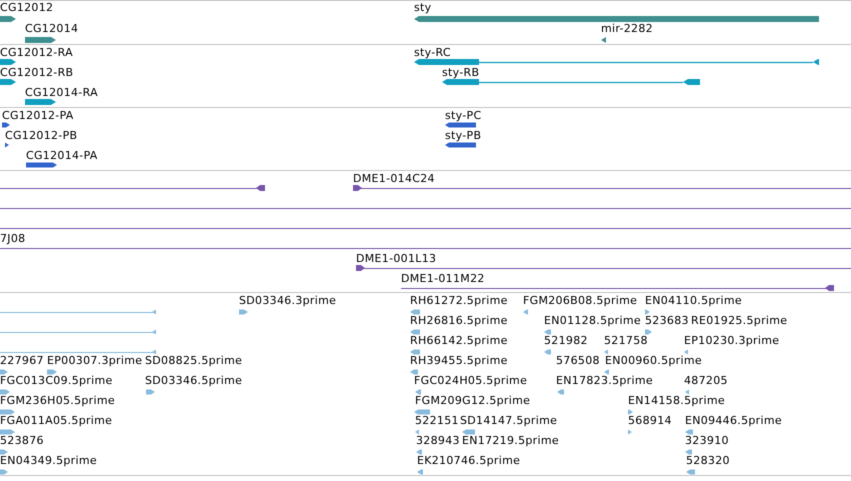  Describe the element at coordinates (461, 72) in the screenshot. I see `feature-label: sty-RB` at that location.